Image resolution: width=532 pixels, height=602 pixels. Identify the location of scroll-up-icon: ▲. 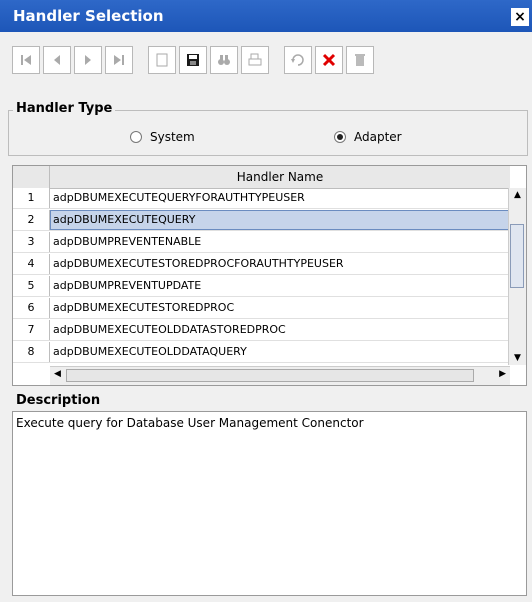
(517, 195).